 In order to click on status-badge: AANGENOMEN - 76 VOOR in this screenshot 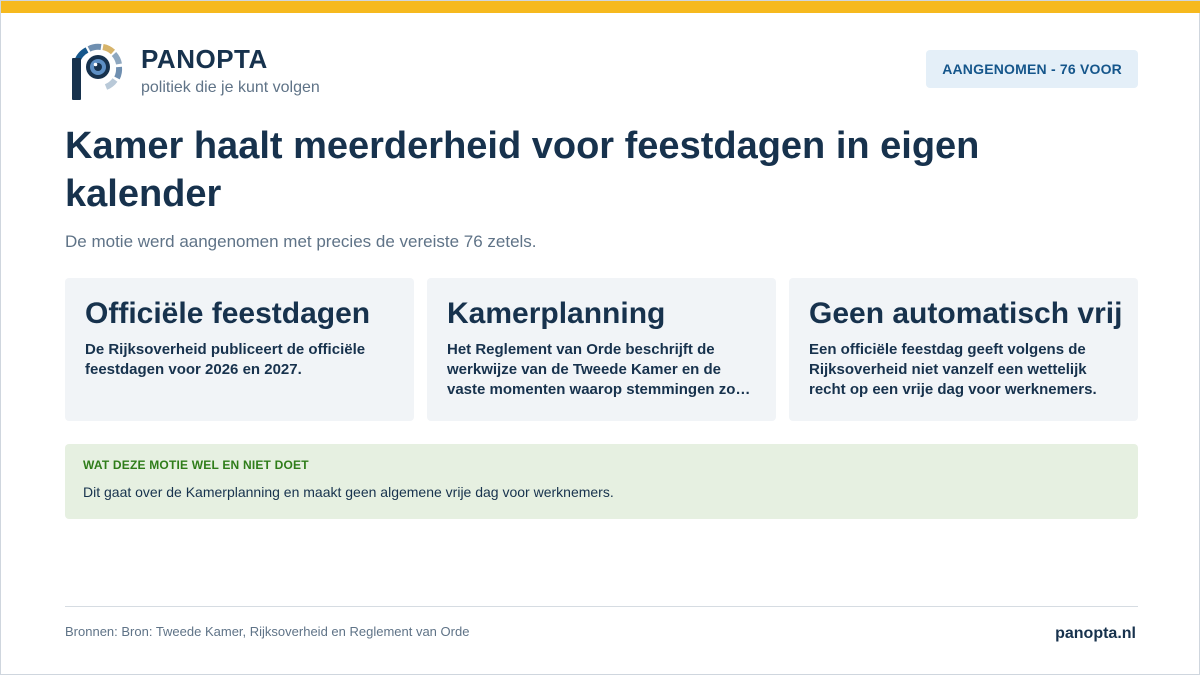, I will do `click(1032, 69)`.